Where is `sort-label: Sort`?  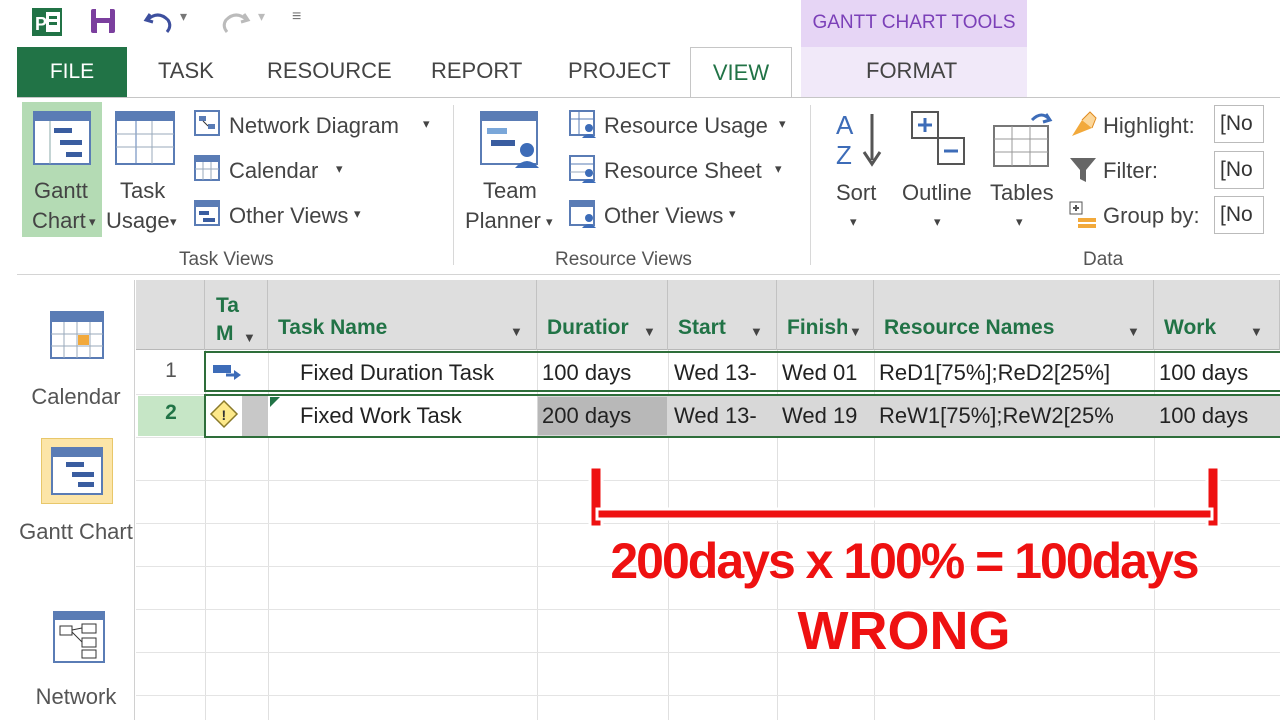 sort-label: Sort is located at coordinates (856, 192).